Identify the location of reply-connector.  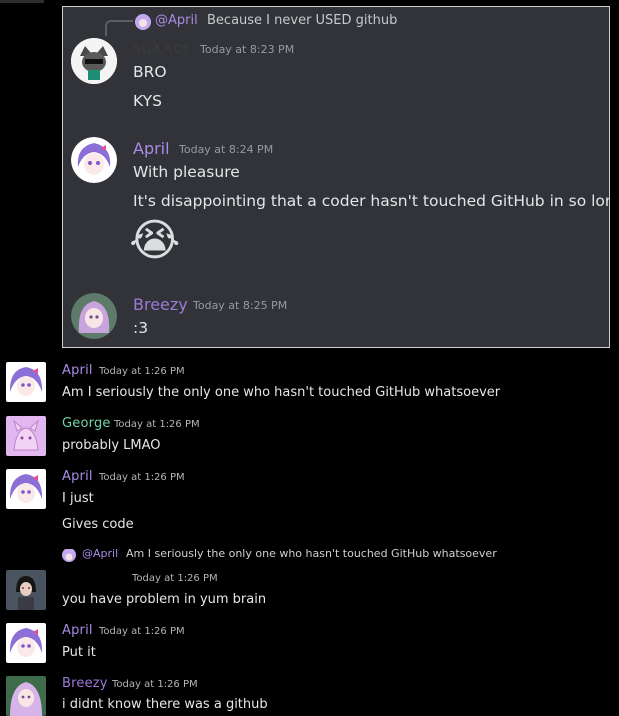
(119, 28).